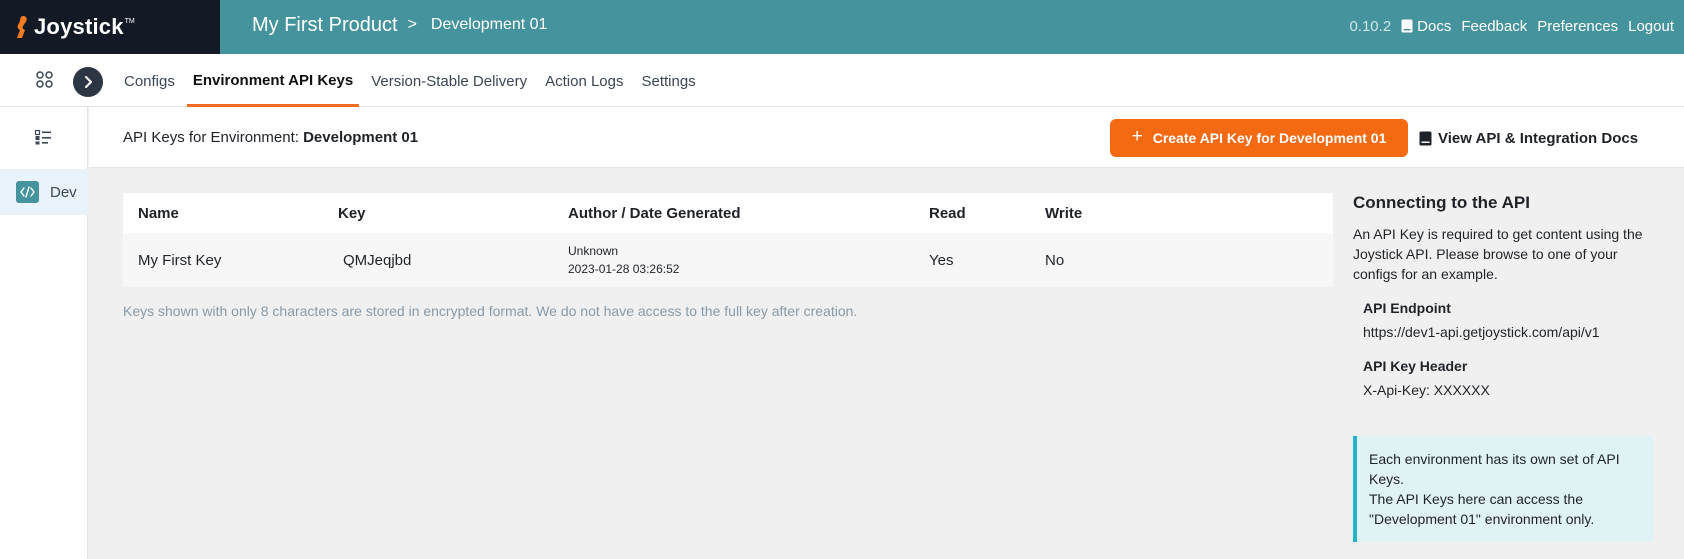 The image size is (1684, 559). Describe the element at coordinates (1426, 390) in the screenshot. I see `api-key-header-value: X-Api-Key: XXXXXX` at that location.